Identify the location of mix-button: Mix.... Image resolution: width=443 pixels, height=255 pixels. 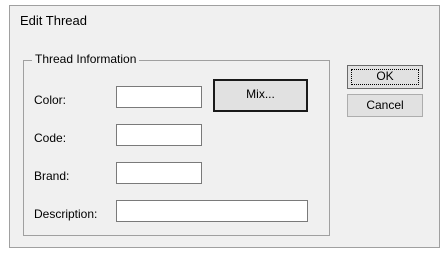
(260, 95).